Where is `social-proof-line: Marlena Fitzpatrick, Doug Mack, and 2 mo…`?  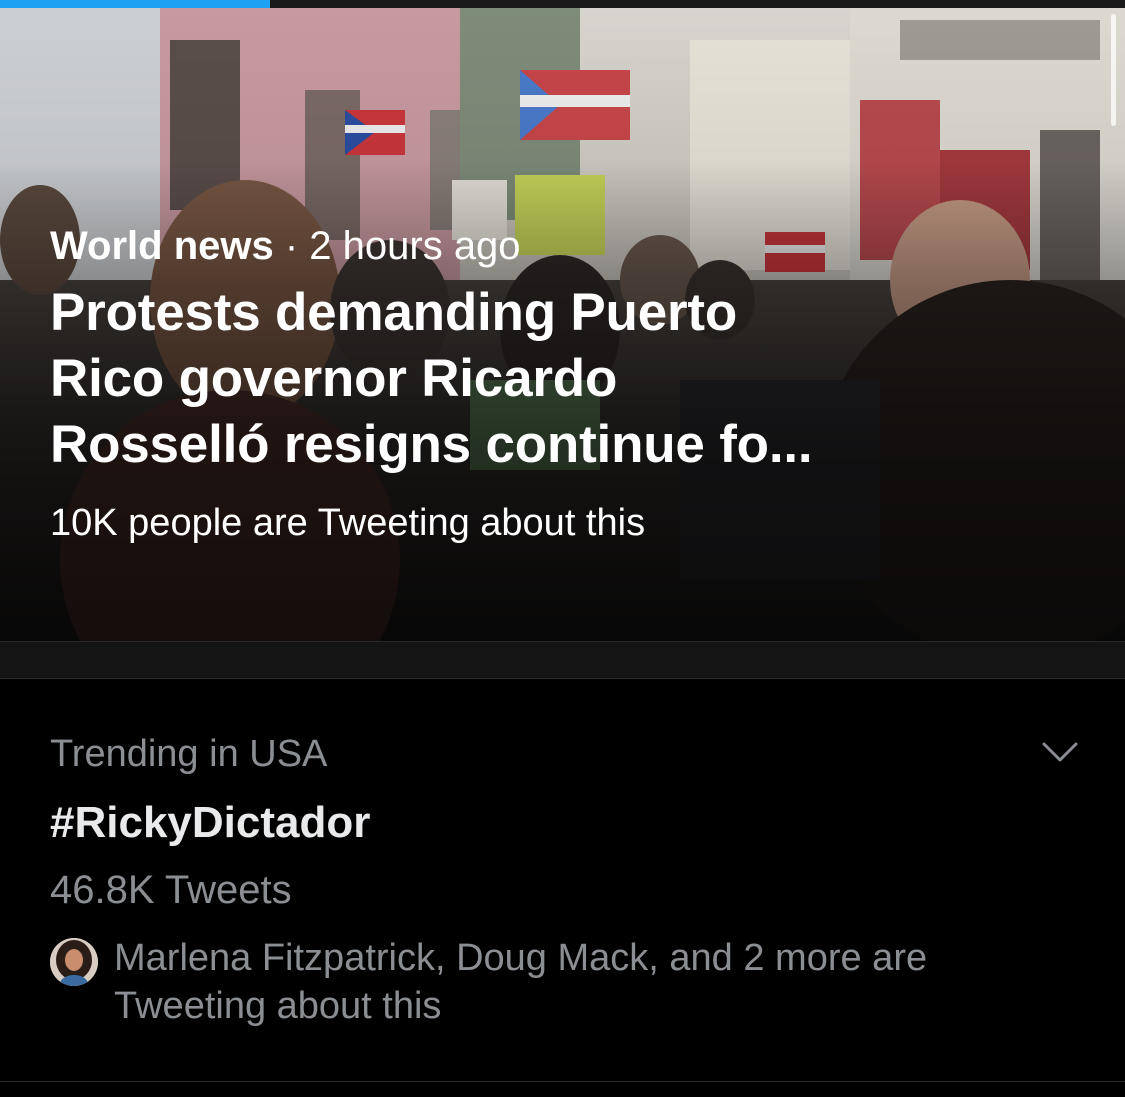
social-proof-line: Marlena Fitzpatrick, Doug Mack, and 2 mo… is located at coordinates (521, 958).